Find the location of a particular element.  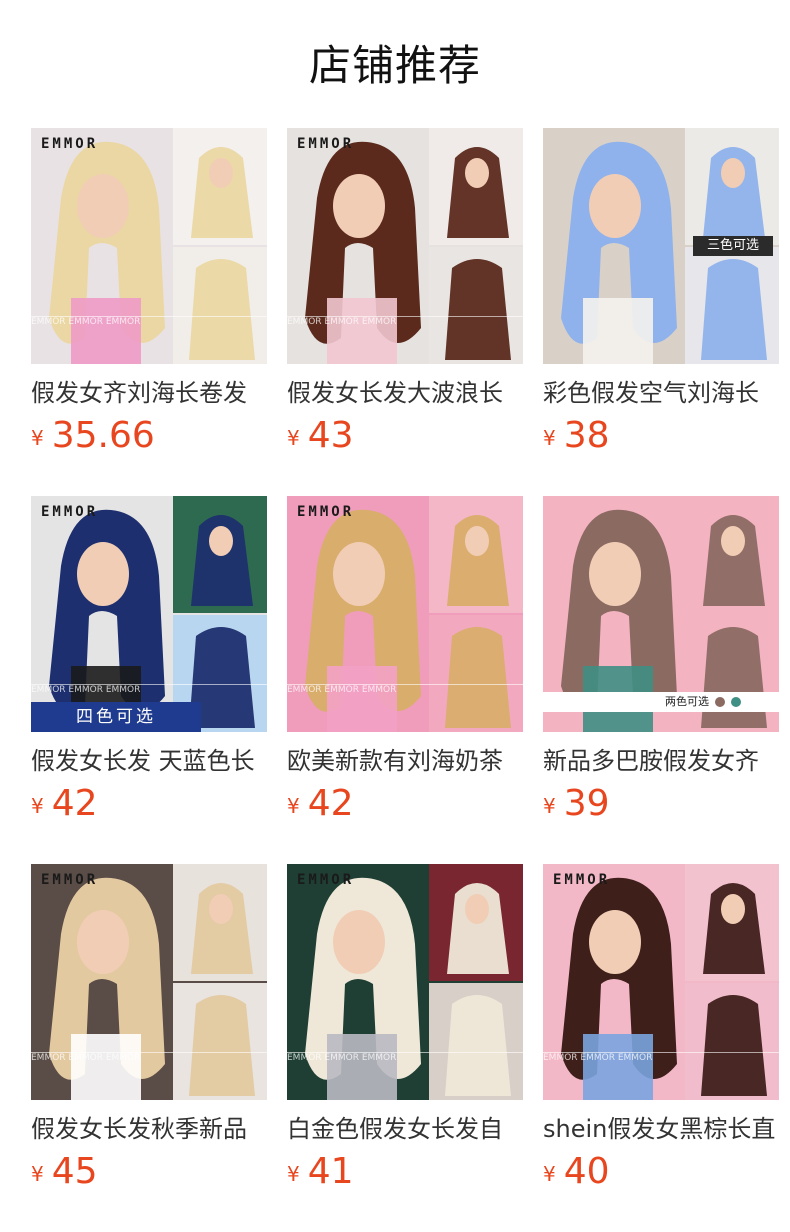

color-options-badge: 四色可选 is located at coordinates (116, 717).